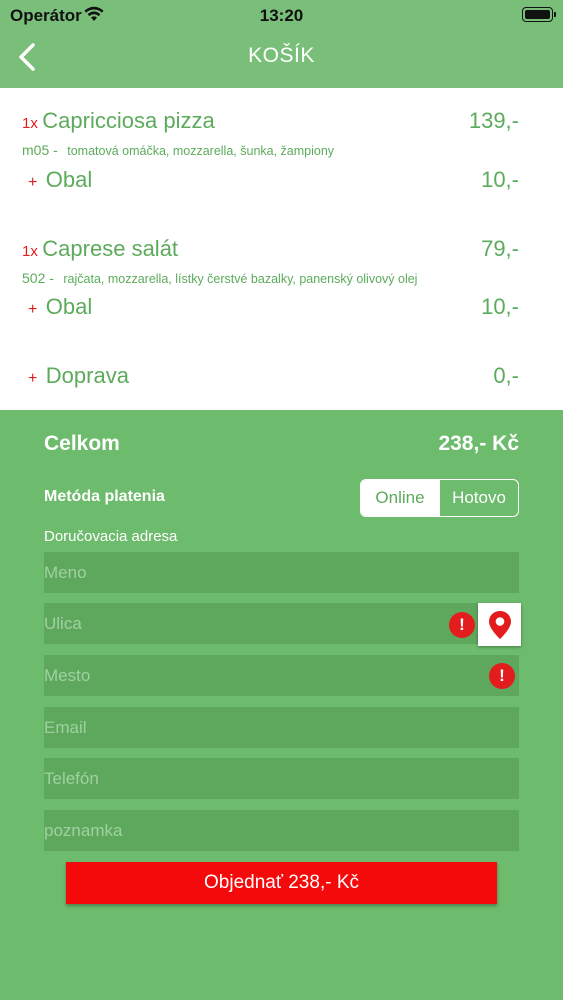 The width and height of the screenshot is (563, 1000). I want to click on item-price: 79,-, so click(500, 248).